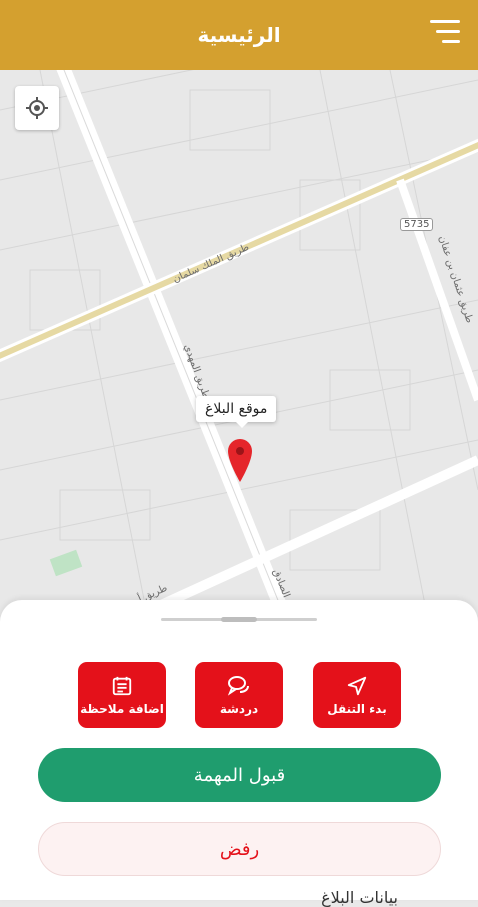  I want to click on page-title: الرئيسية, so click(239, 35).